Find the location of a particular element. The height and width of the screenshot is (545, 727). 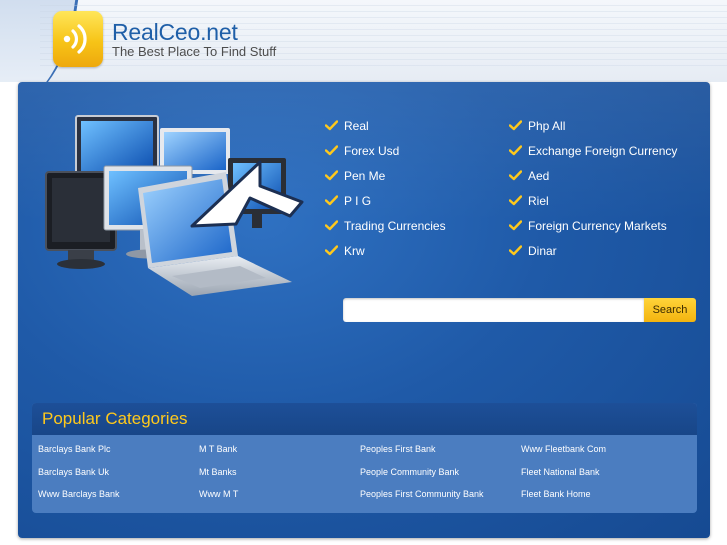

keyword-link: Dinar is located at coordinates (599, 251).